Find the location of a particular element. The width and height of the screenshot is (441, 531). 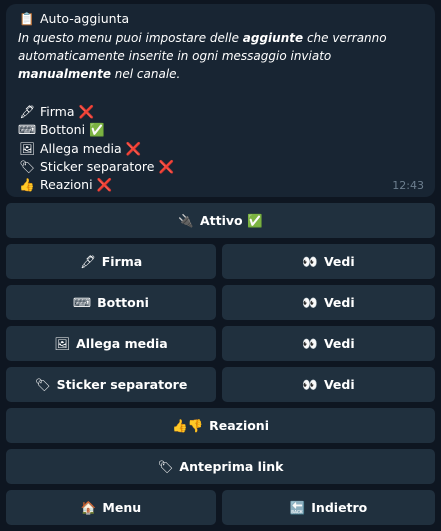

button-label: Reazioni is located at coordinates (239, 425).